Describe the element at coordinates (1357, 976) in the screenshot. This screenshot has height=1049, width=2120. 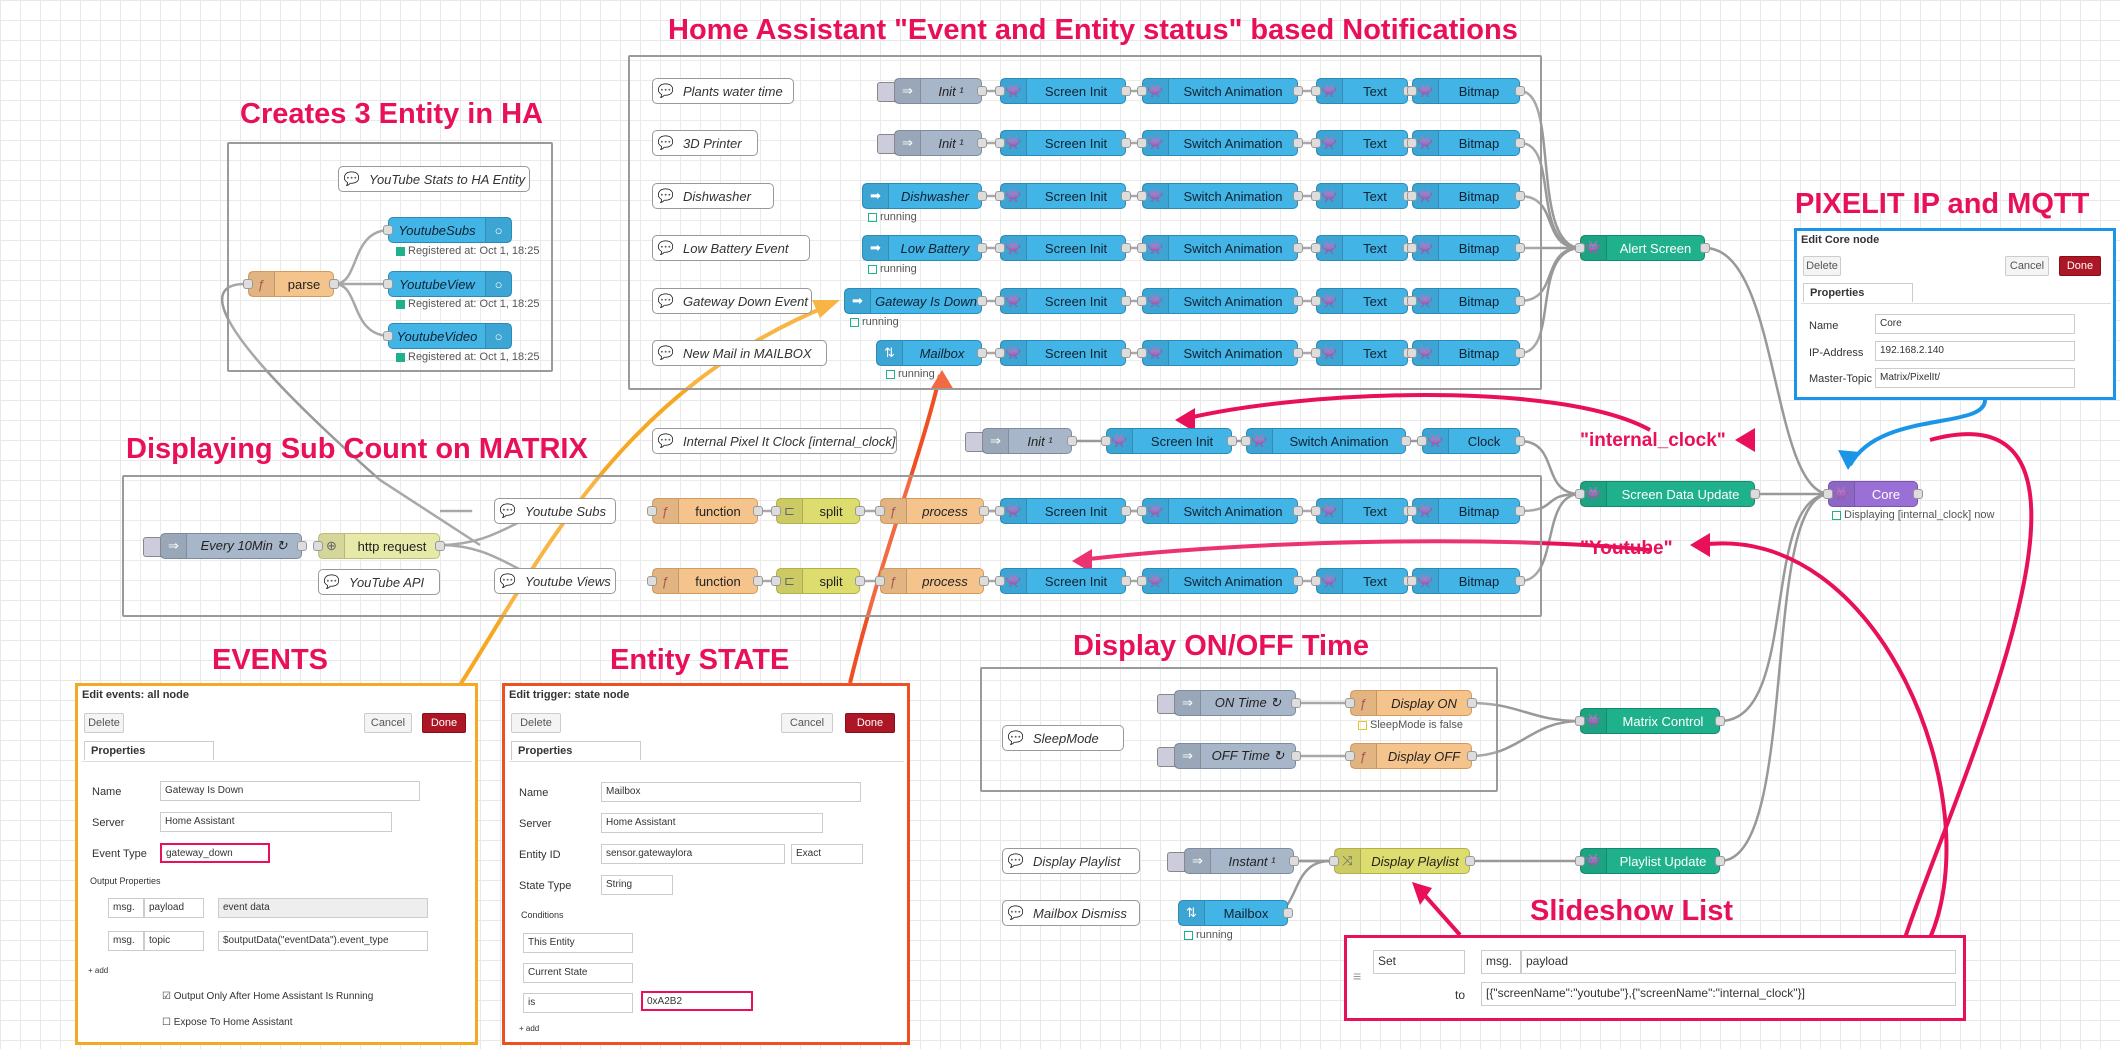
I see `drag-handle-icon: ≡` at that location.